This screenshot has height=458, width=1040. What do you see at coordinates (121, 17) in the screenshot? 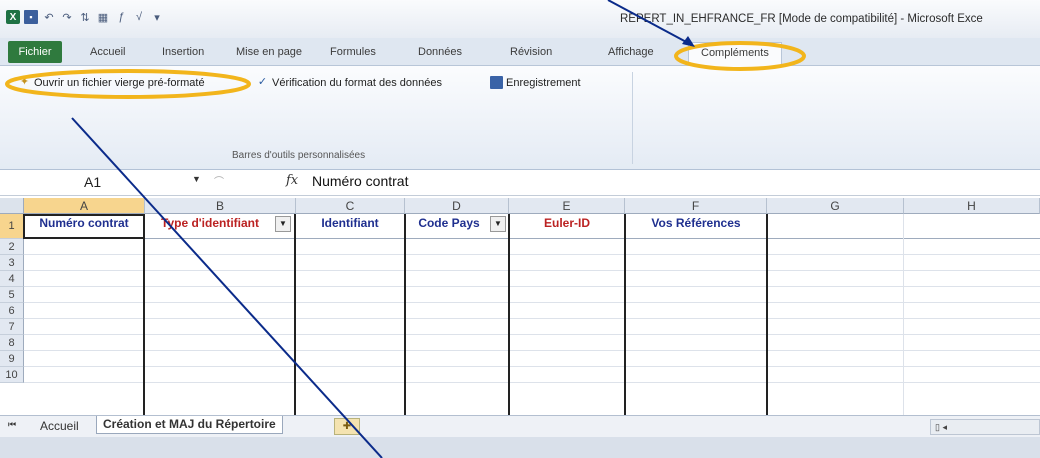
I see `function-icon: ƒ` at bounding box center [121, 17].